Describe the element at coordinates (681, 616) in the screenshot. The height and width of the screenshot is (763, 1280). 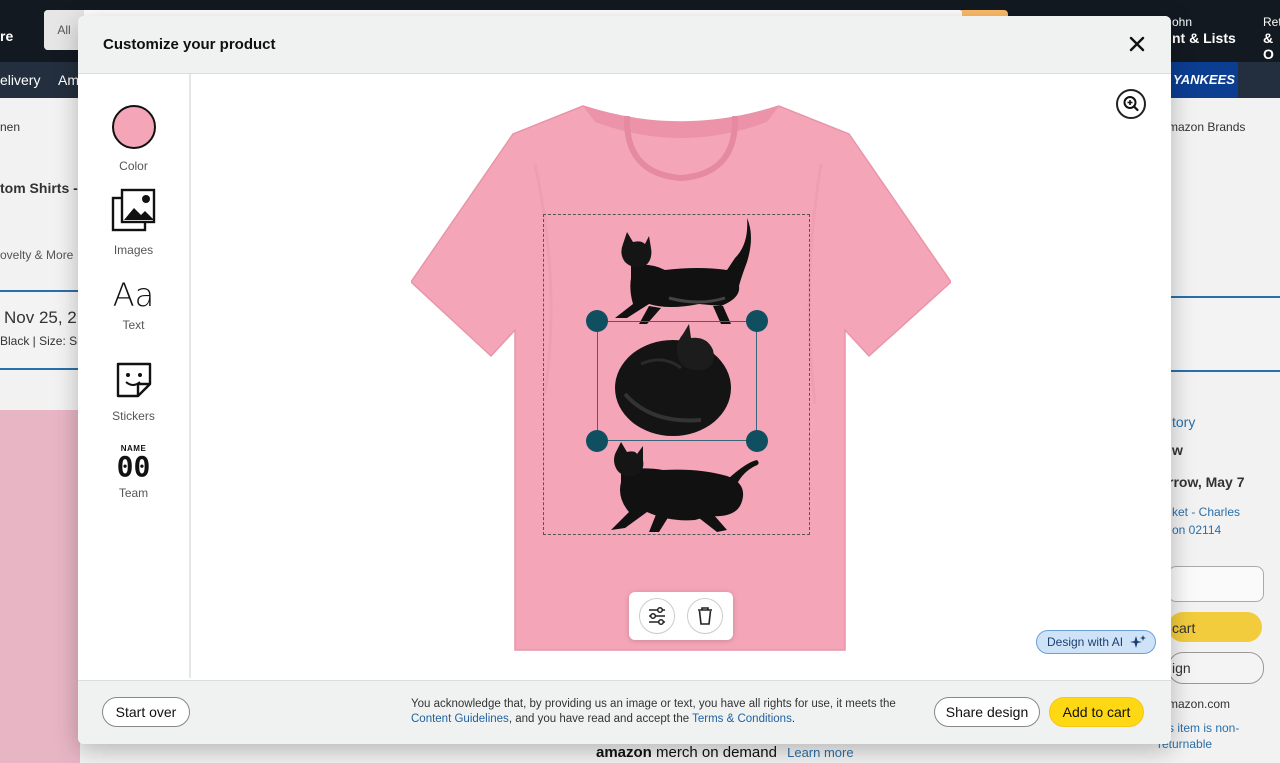
I see `layer-toolbar` at that location.